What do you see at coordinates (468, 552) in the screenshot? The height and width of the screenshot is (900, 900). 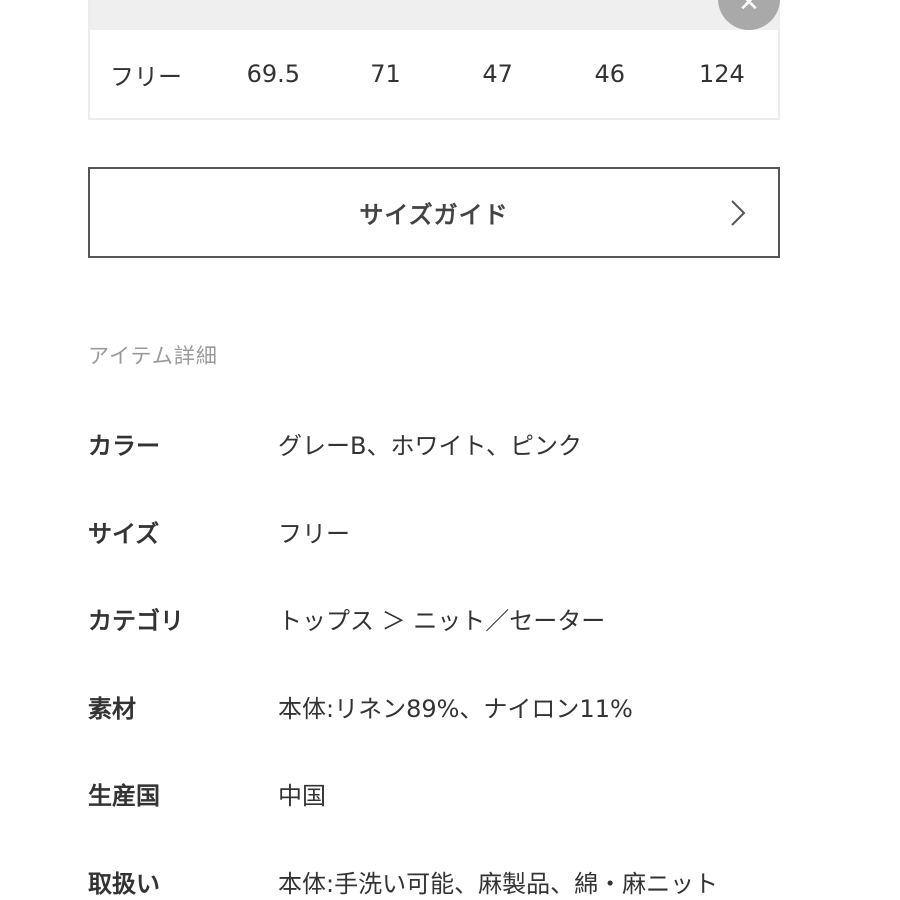 I see `detail-row-size: サイズ フリー` at bounding box center [468, 552].